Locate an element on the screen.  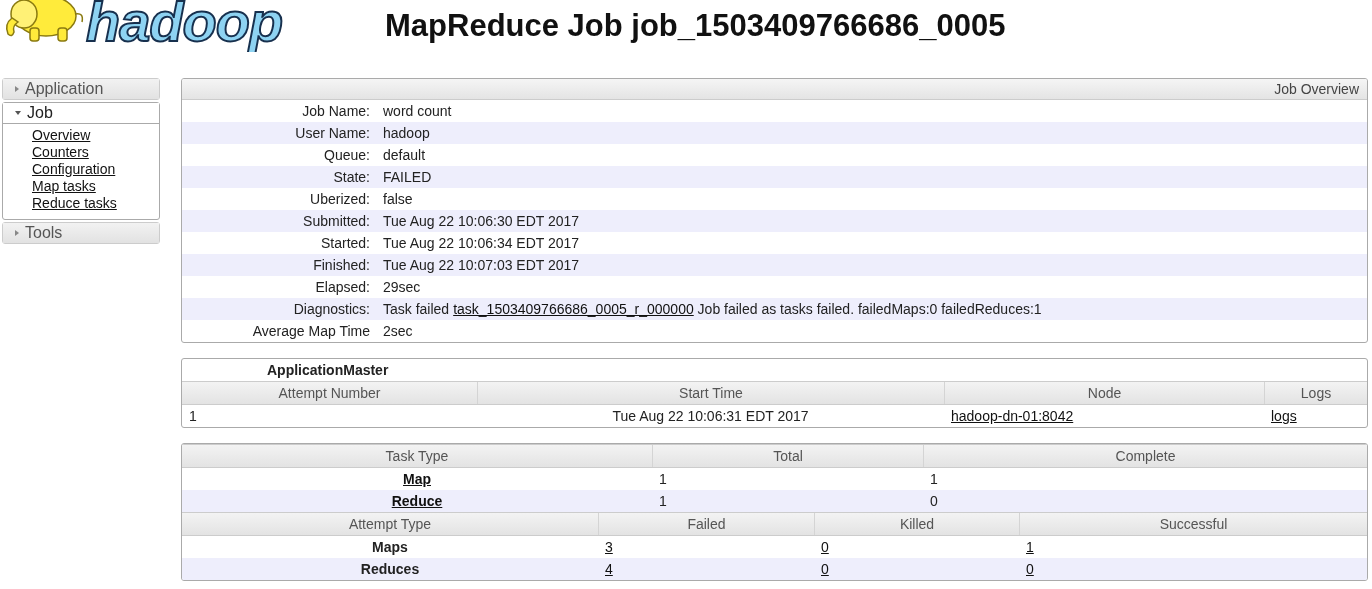
field-value: FAILED is located at coordinates (407, 177).